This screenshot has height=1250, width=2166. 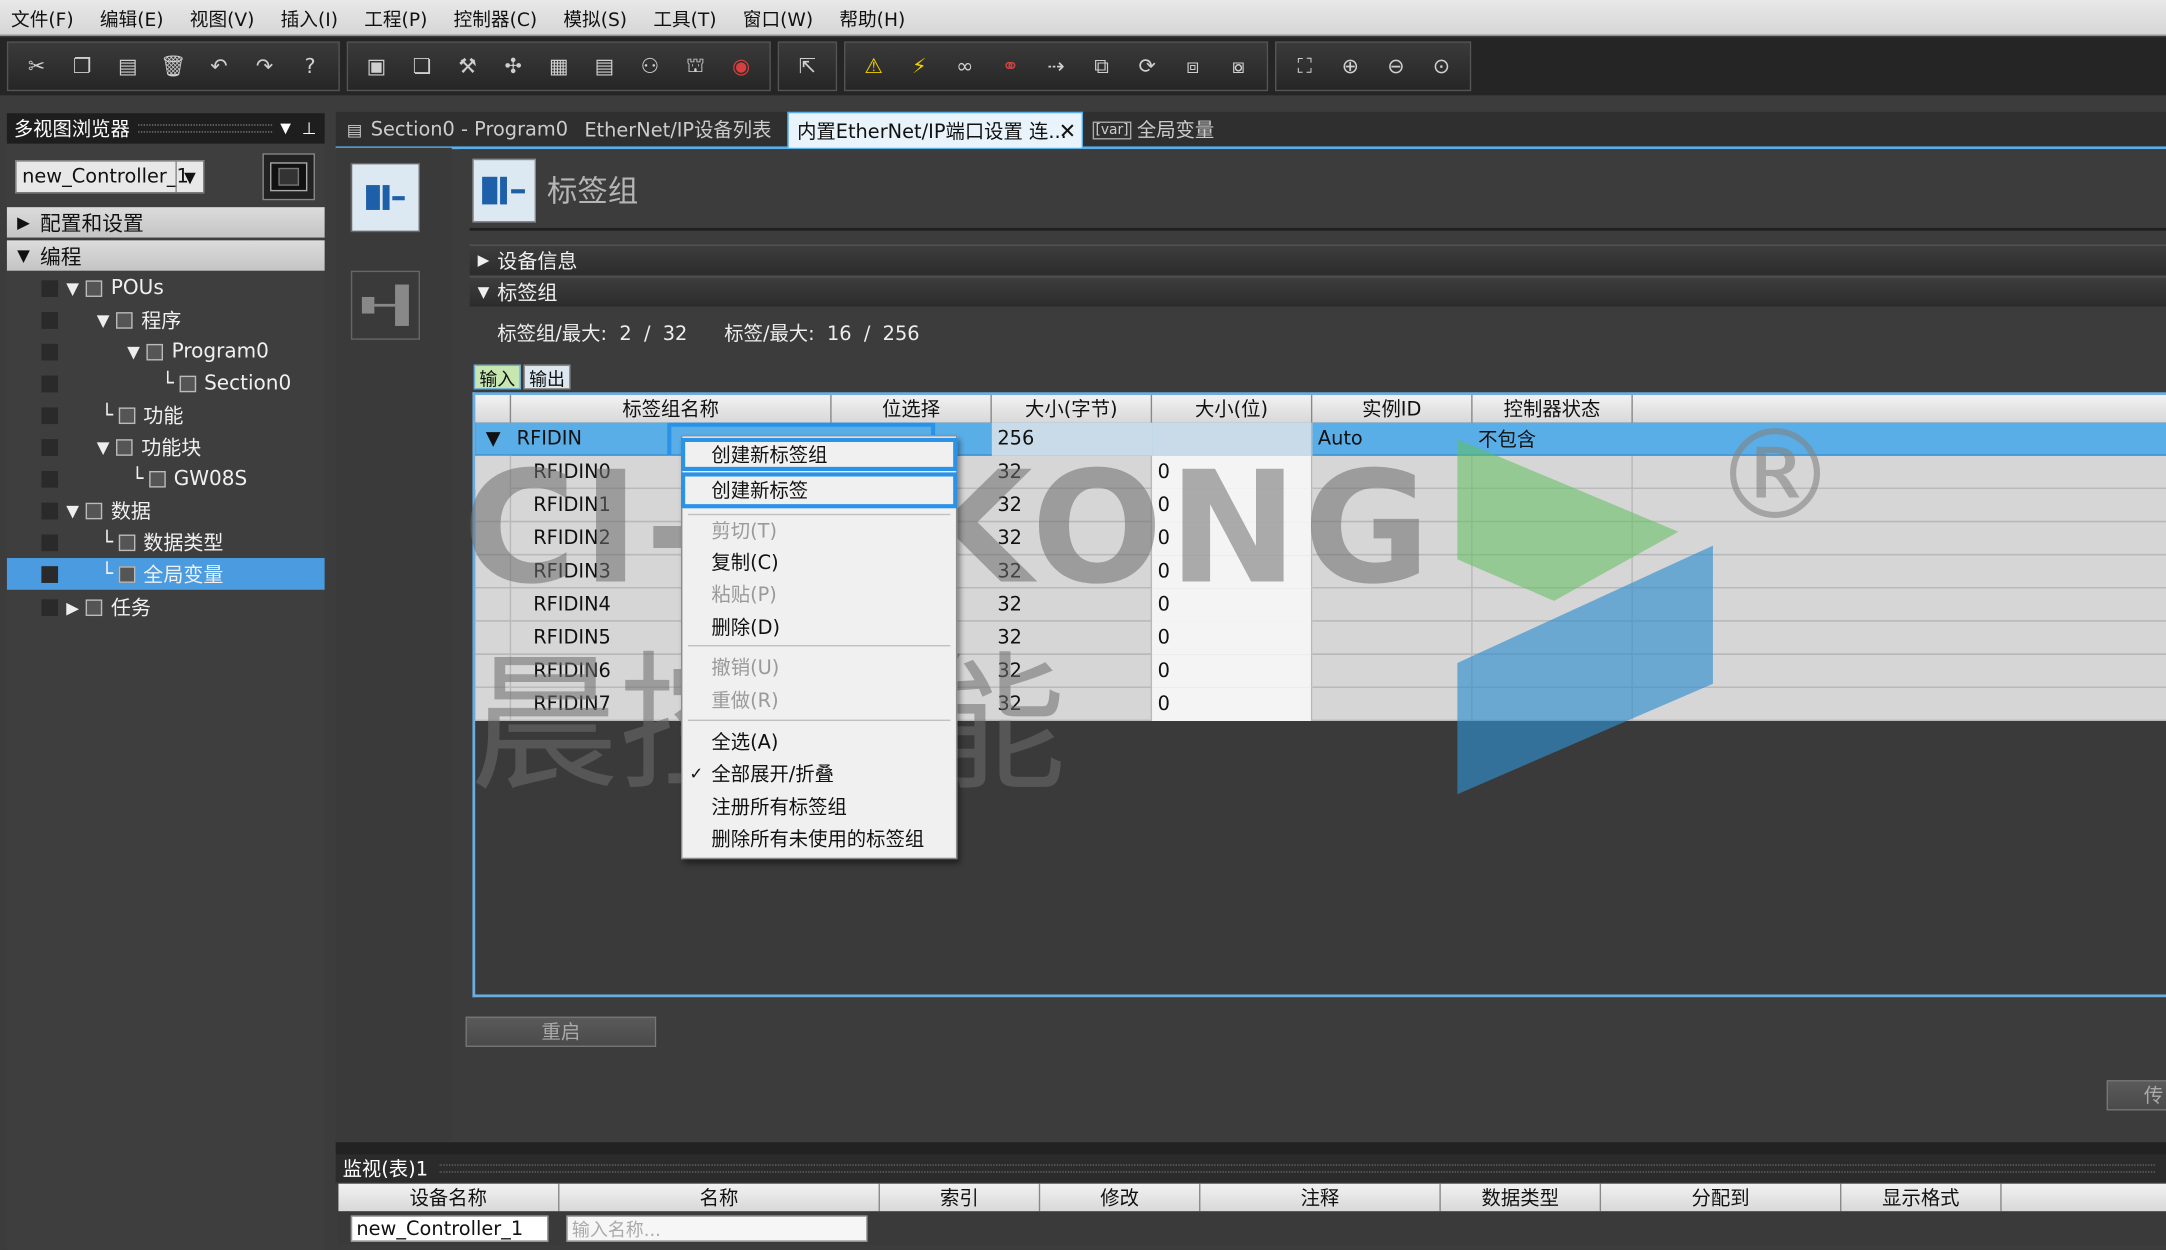 I want to click on redo-icon: ↷, so click(x=264, y=66).